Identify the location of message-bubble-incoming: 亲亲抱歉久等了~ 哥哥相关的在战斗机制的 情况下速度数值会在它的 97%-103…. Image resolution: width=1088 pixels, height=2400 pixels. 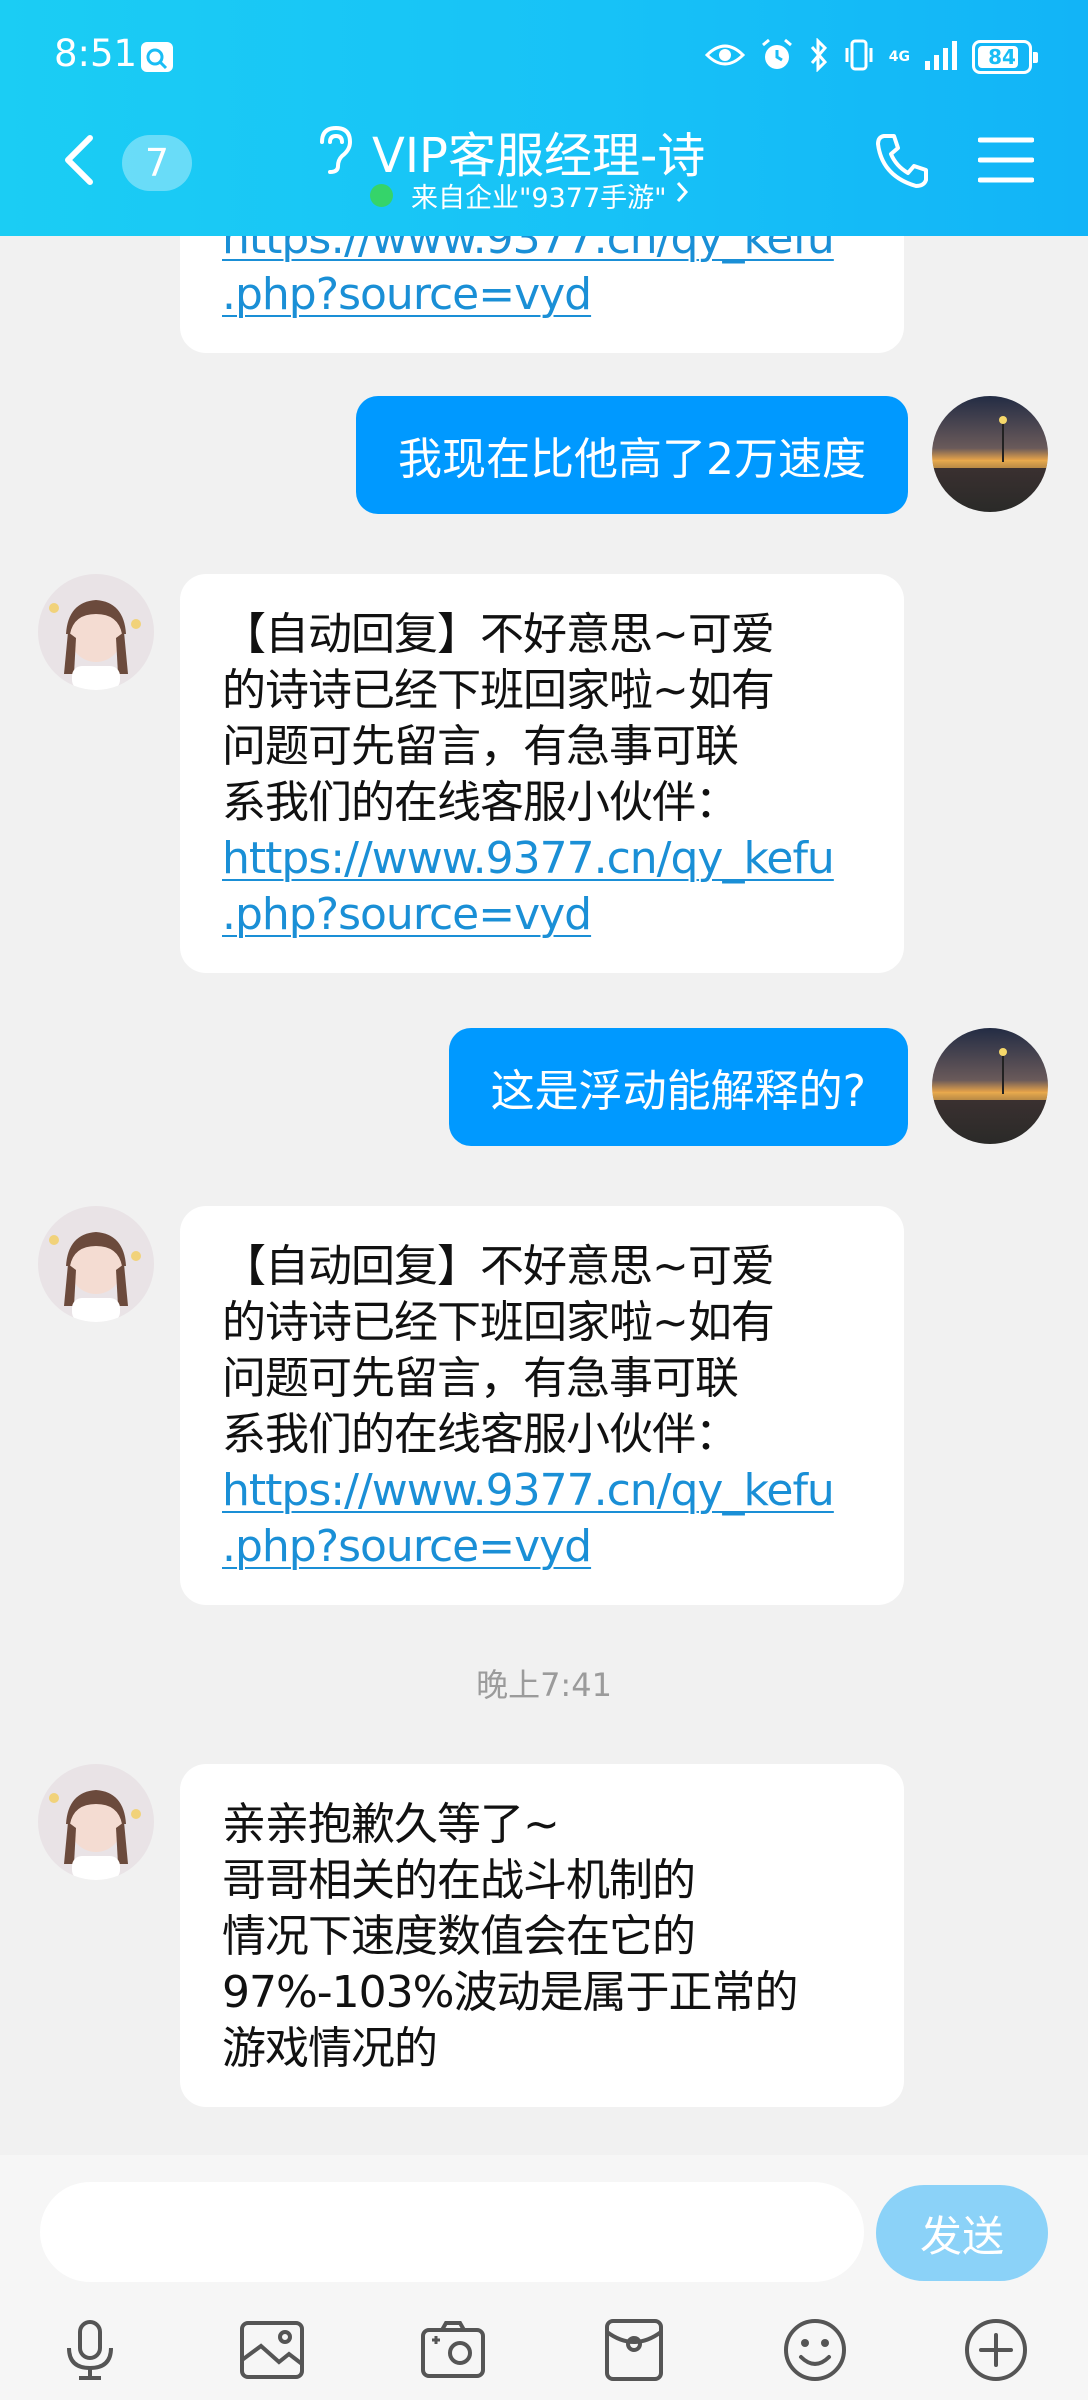
(542, 1935).